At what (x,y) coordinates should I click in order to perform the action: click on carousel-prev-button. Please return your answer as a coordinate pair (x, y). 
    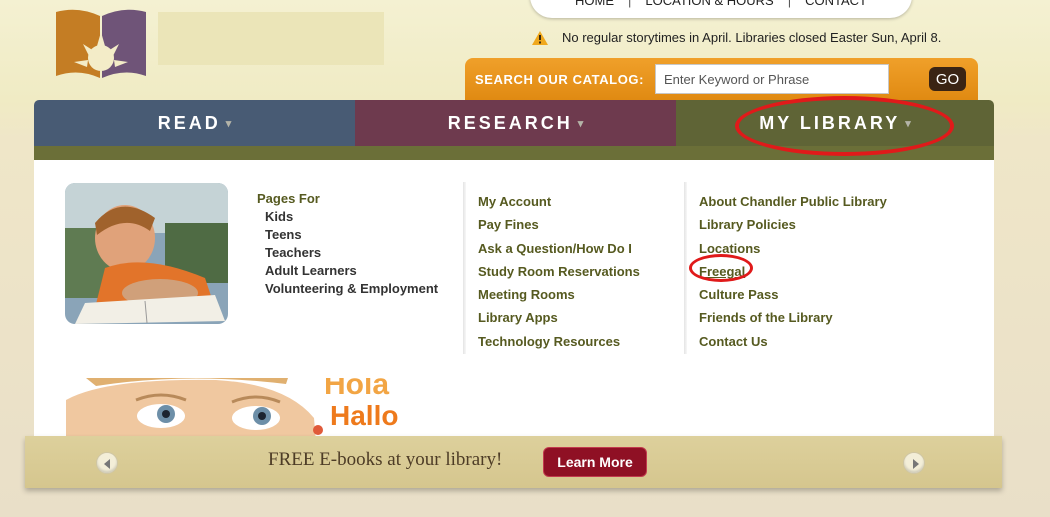
    Looking at the image, I should click on (107, 463).